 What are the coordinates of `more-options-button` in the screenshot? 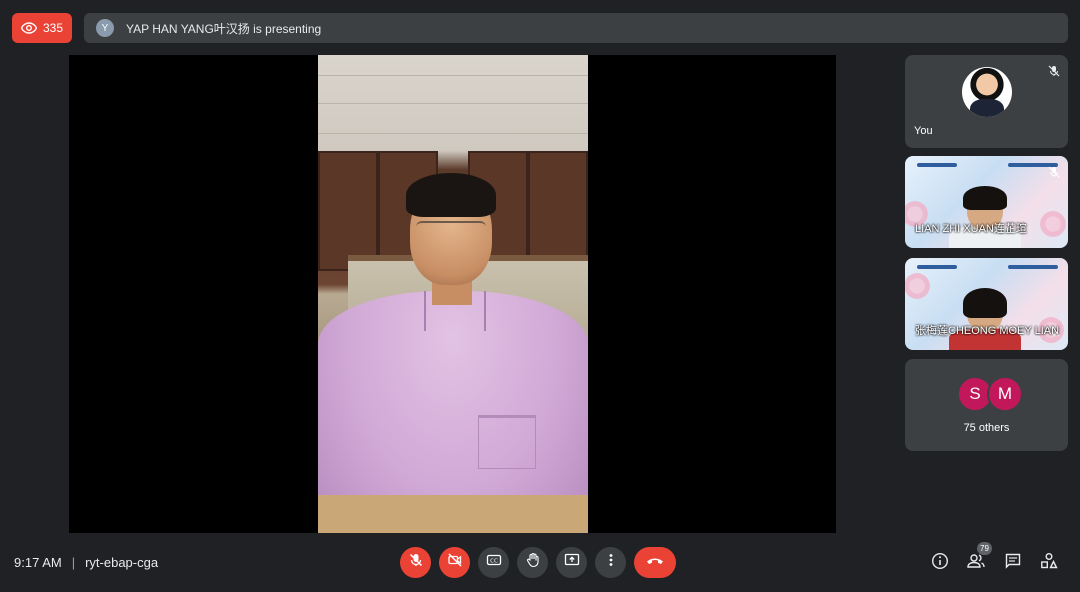 It's located at (610, 562).